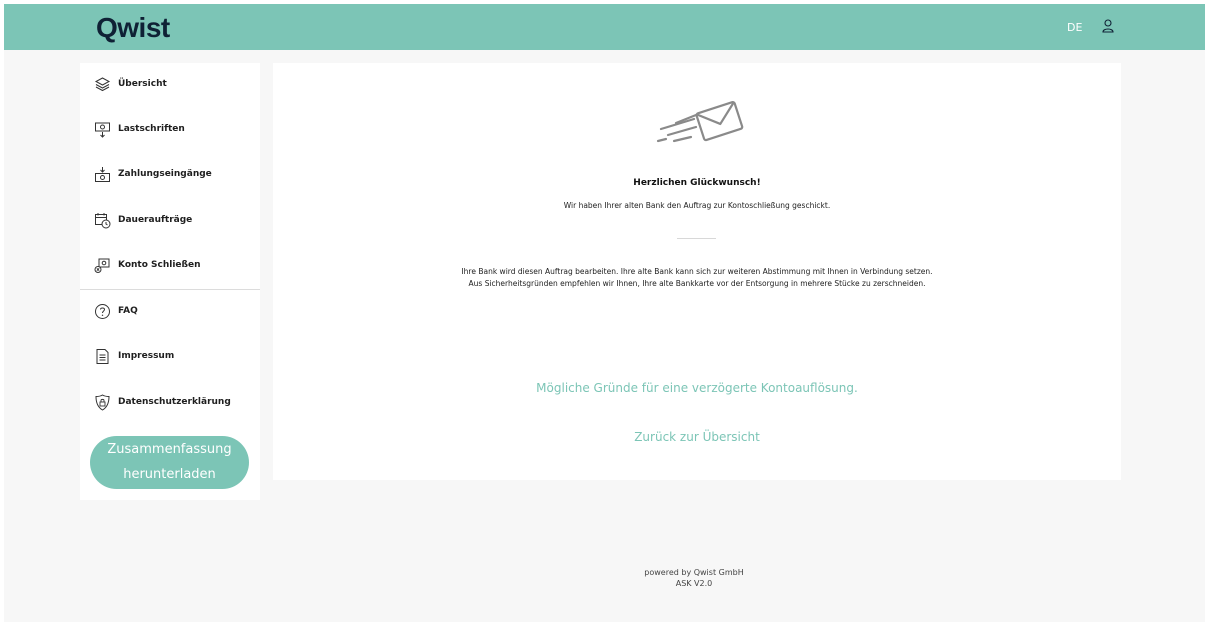 The image size is (1209, 626). Describe the element at coordinates (169, 449) in the screenshot. I see `download-summary-button-line1: Zusammenfassung` at that location.